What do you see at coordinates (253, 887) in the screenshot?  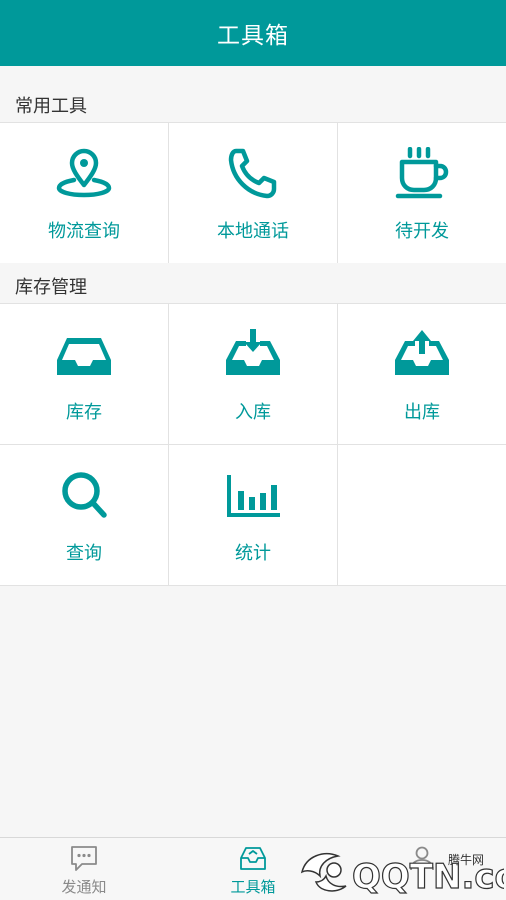 I see `tab-label: 工具箱` at bounding box center [253, 887].